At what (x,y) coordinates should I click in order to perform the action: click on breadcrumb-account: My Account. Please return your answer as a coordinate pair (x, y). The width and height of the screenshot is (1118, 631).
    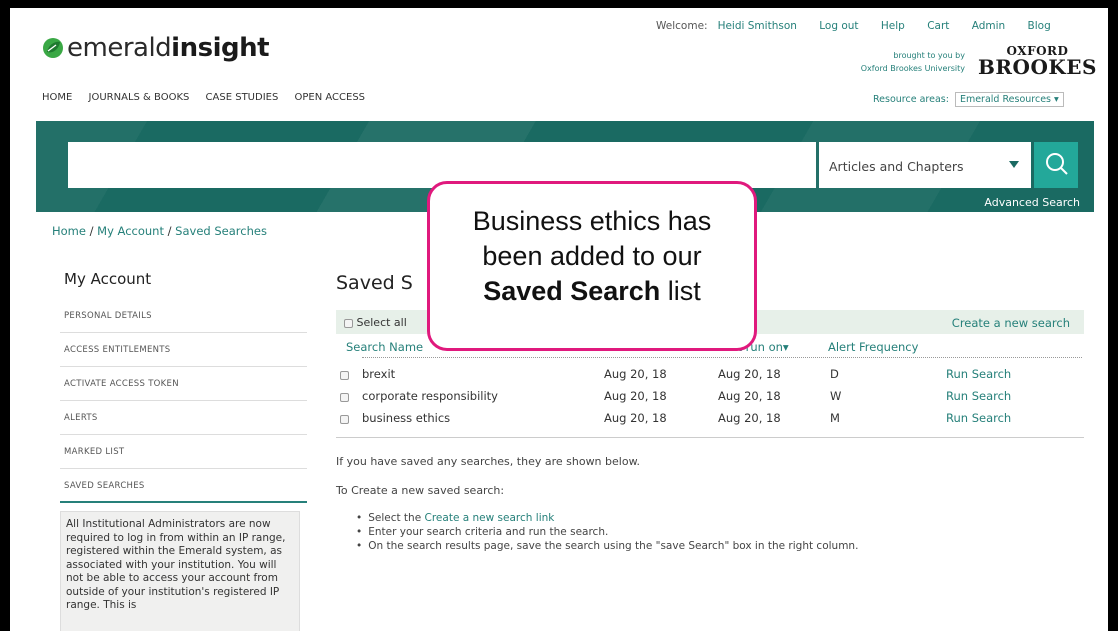
    Looking at the image, I should click on (130, 231).